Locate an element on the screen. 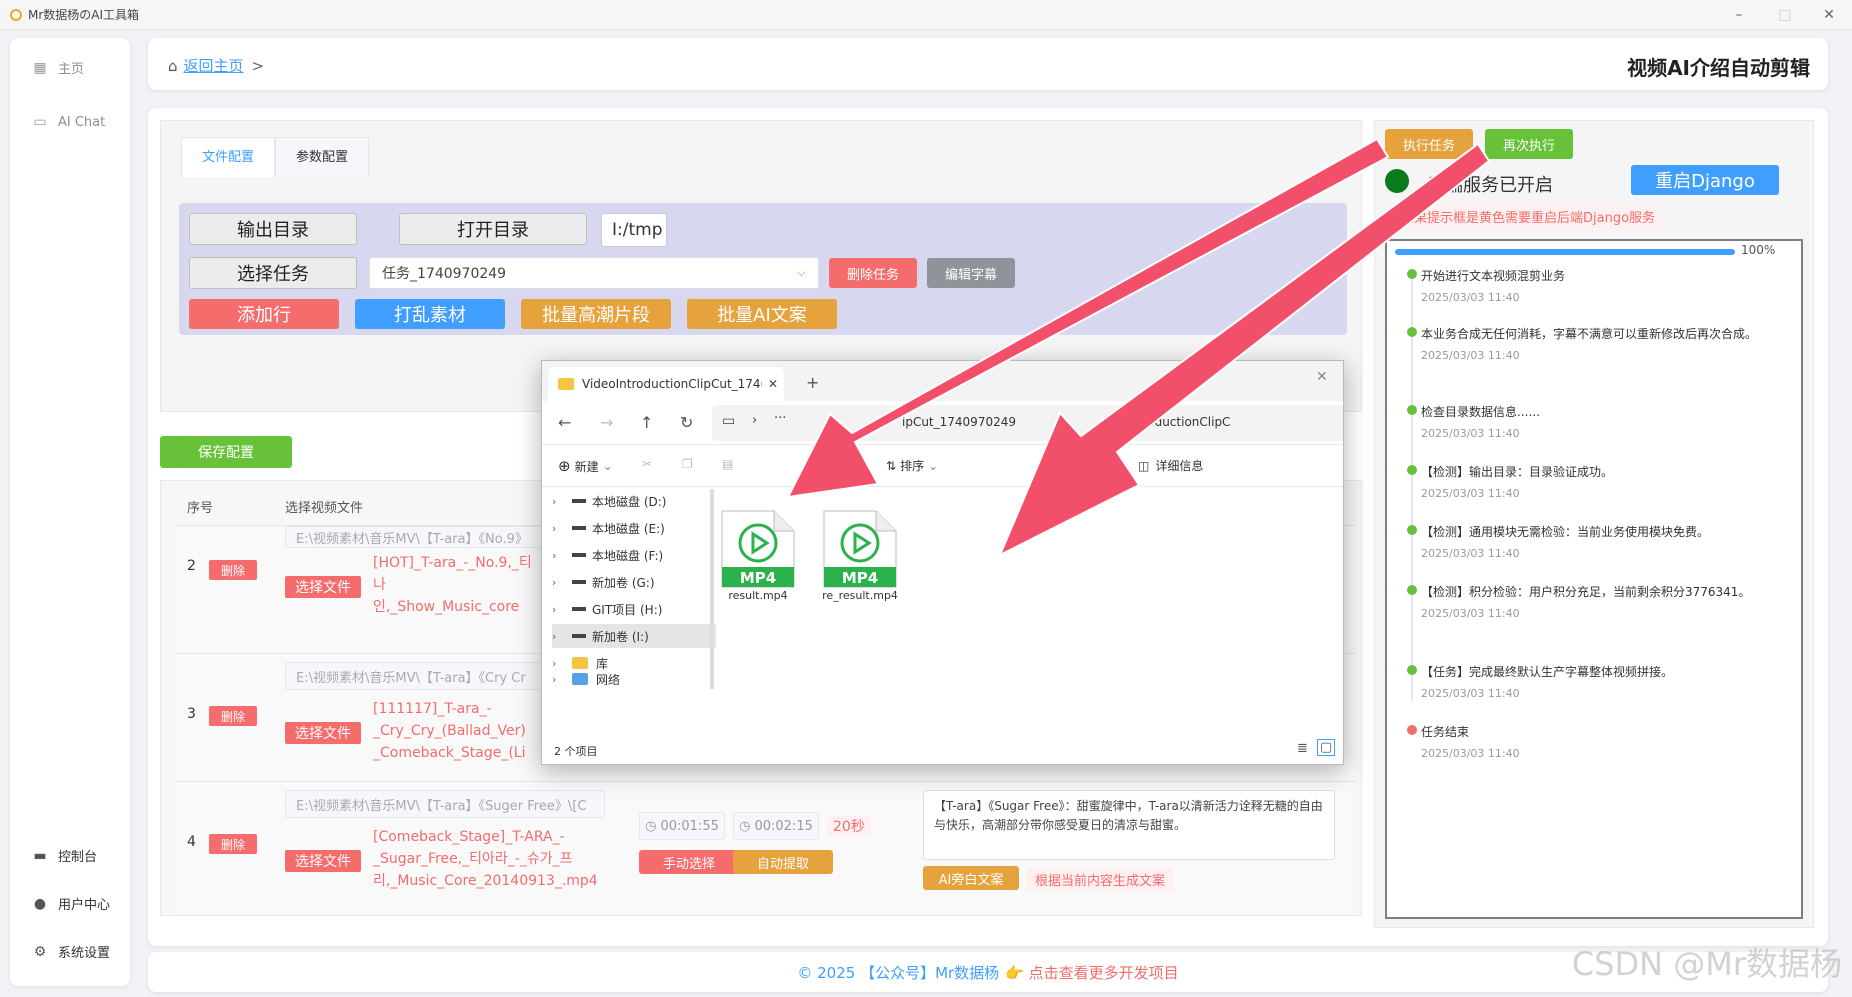 The height and width of the screenshot is (997, 1852). end-time-value: 00:02:15 is located at coordinates (783, 826).